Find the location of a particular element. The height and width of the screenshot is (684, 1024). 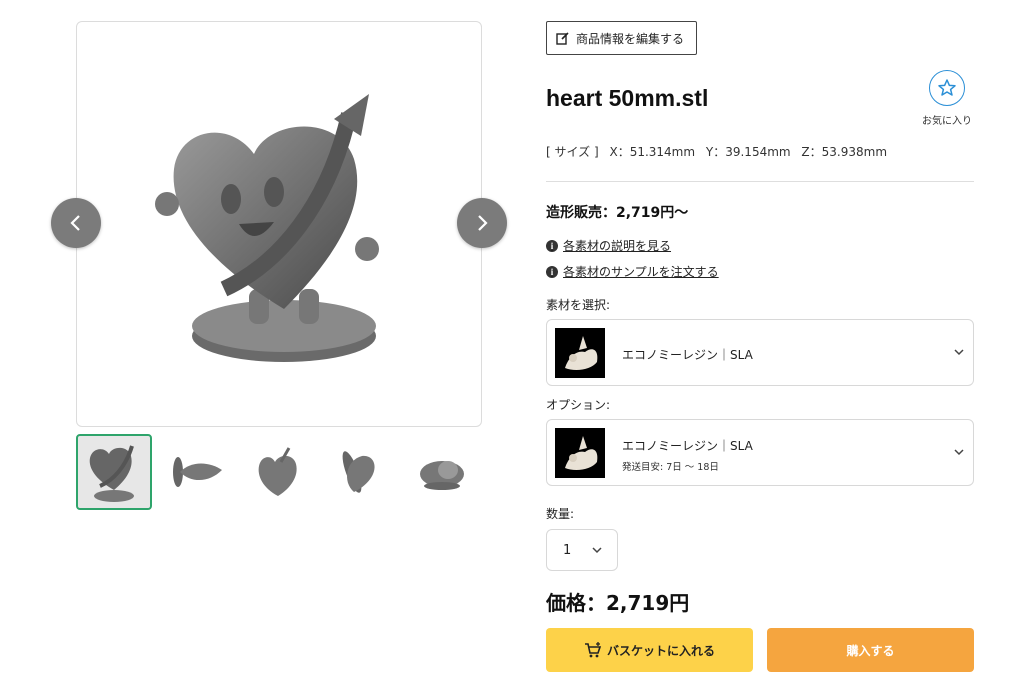

size-x: X：51.314mm is located at coordinates (652, 152).